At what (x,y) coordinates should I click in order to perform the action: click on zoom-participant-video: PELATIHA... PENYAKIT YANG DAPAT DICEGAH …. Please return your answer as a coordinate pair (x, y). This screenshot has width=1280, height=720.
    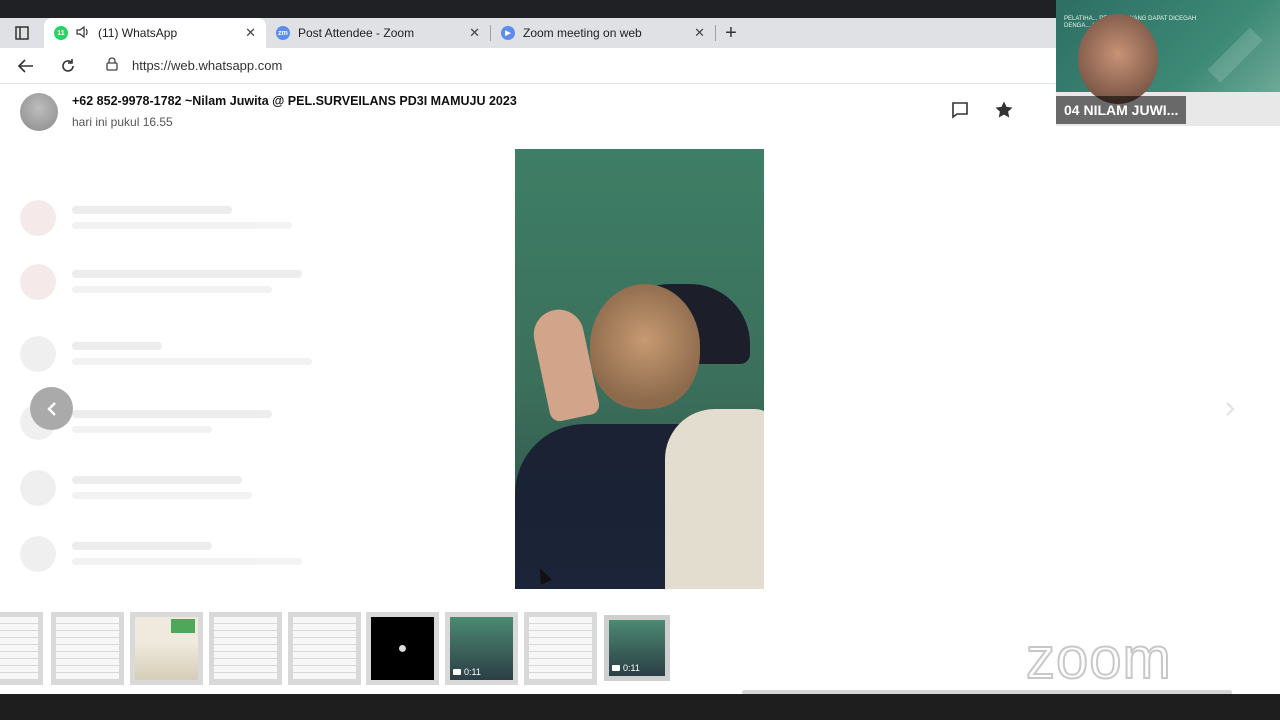
    Looking at the image, I should click on (1168, 63).